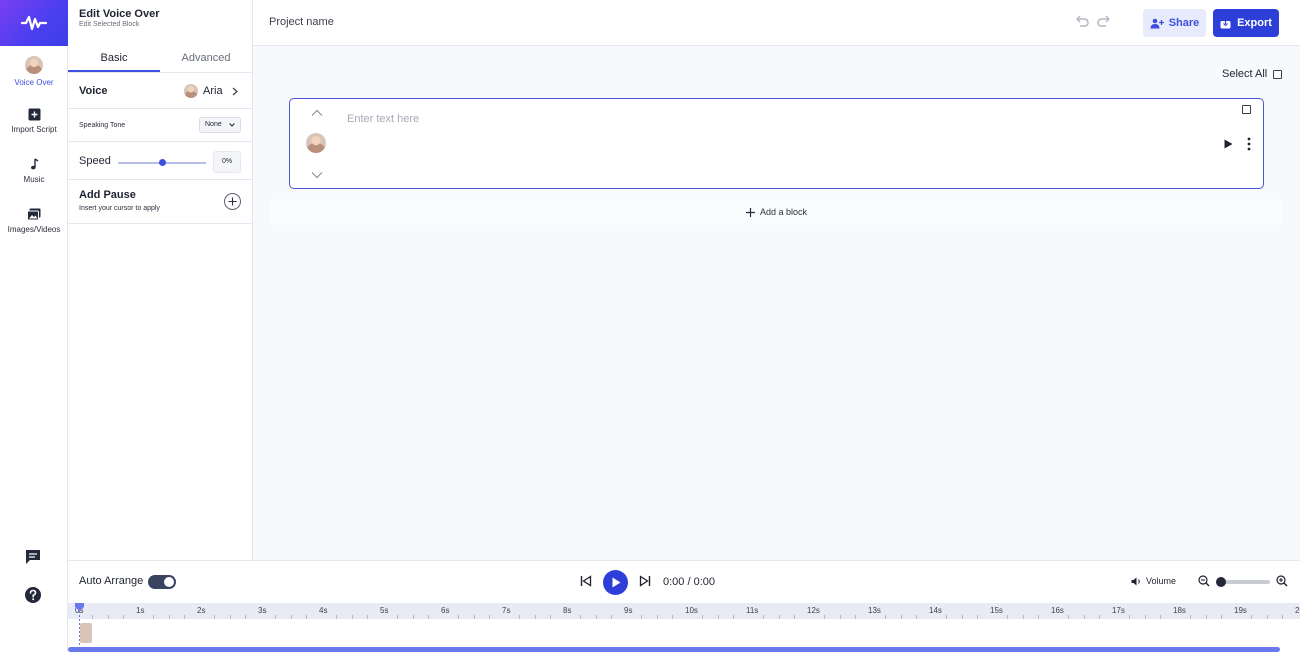  Describe the element at coordinates (33, 595) in the screenshot. I see `help-icon` at that location.